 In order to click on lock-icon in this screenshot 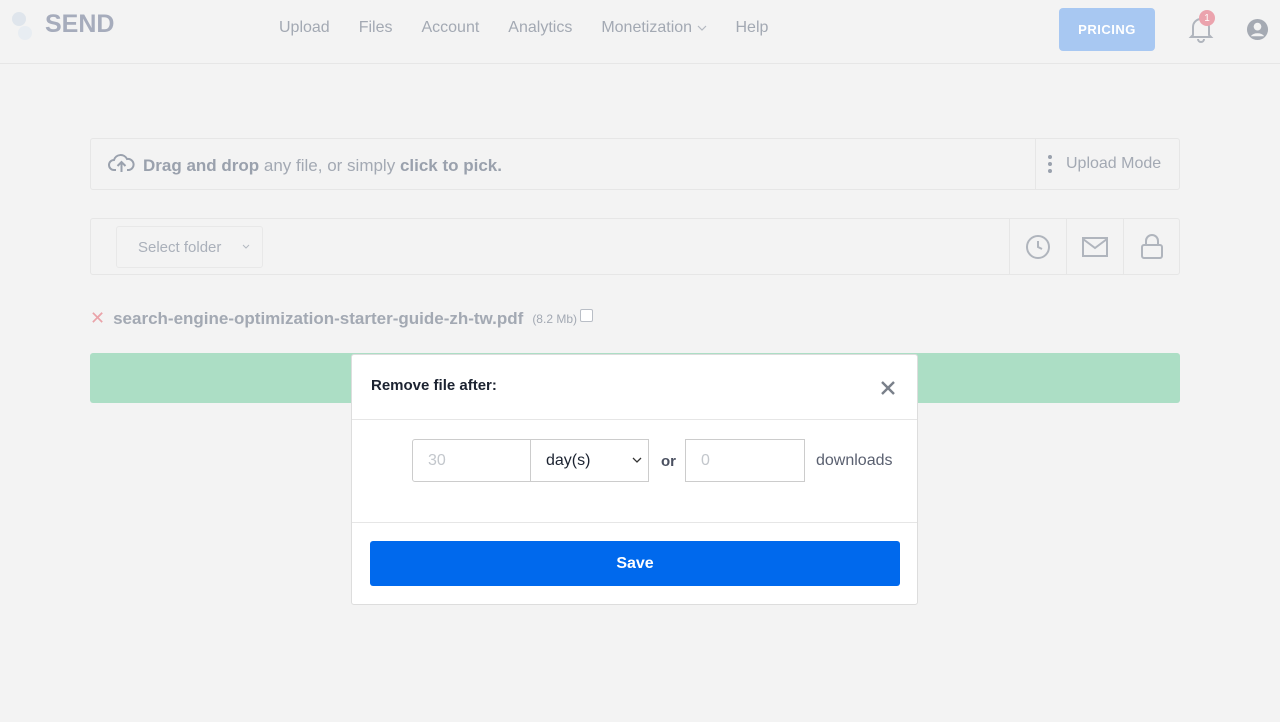, I will do `click(1152, 246)`.